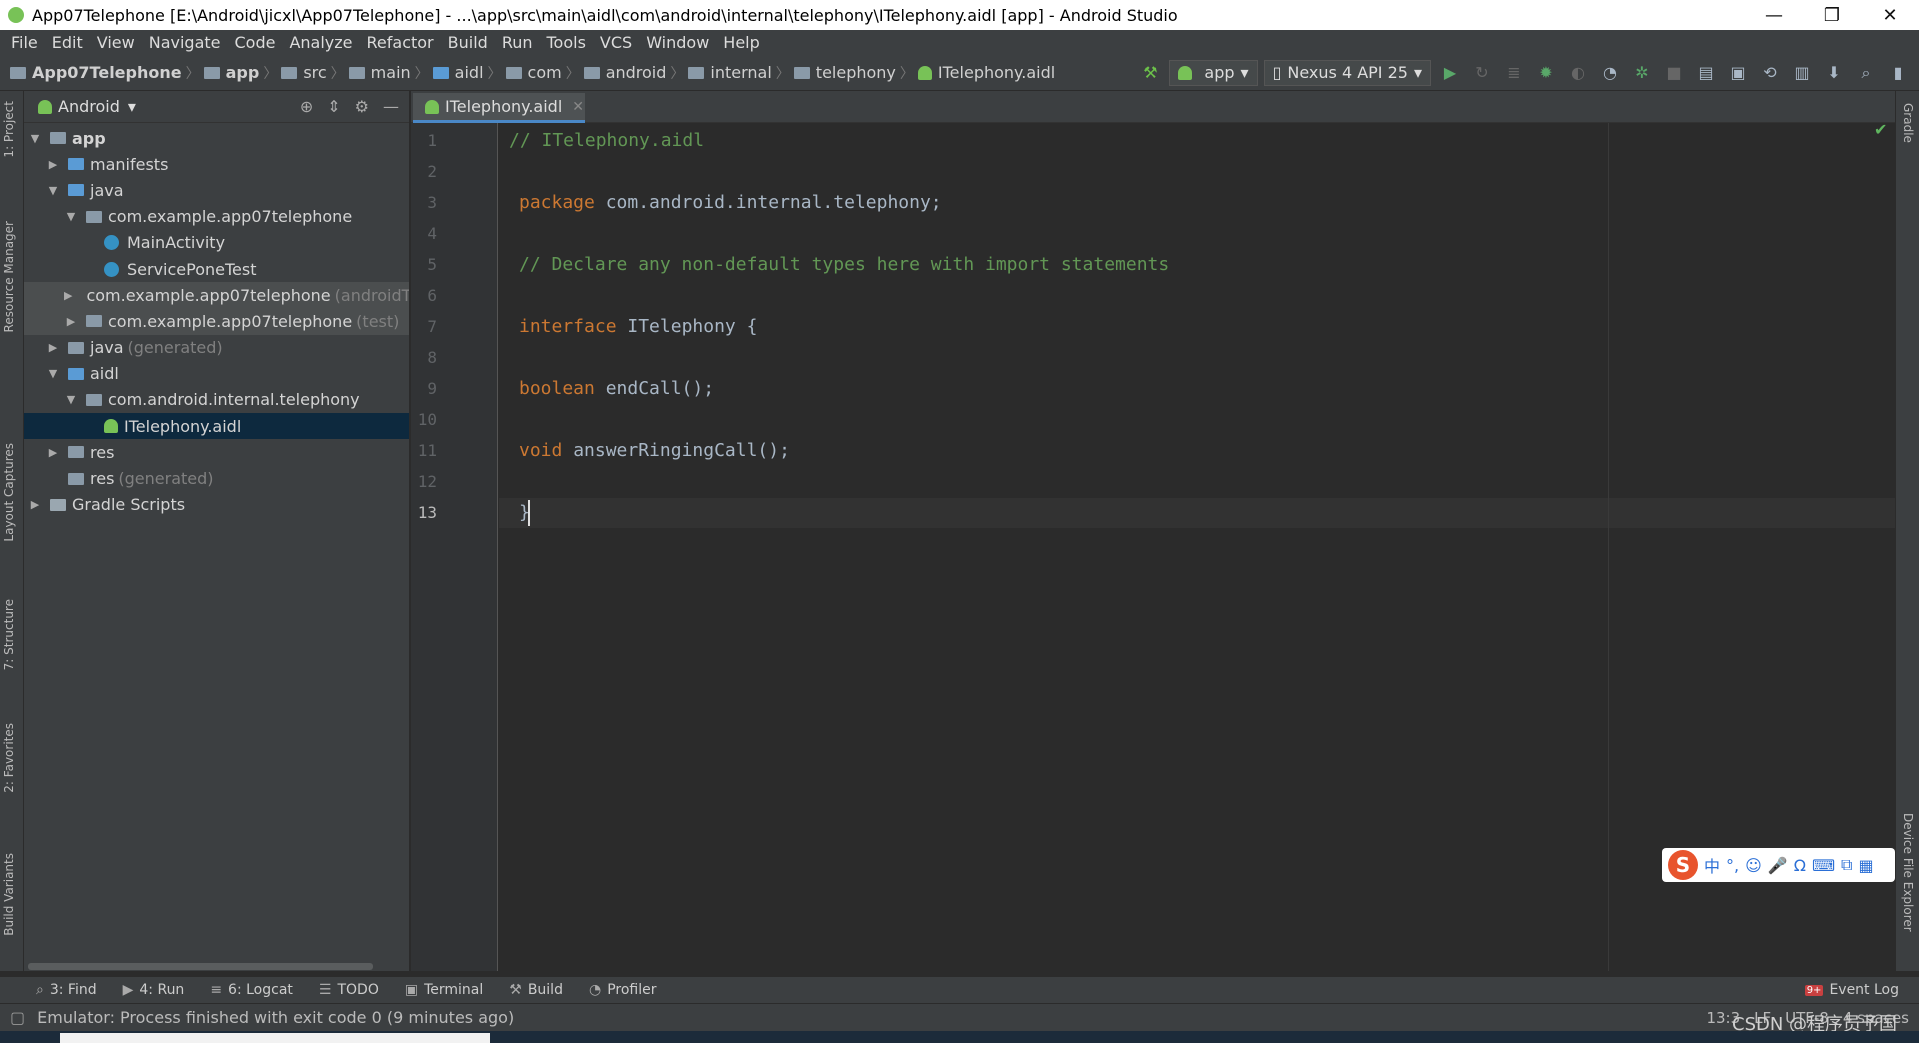 The image size is (1919, 1043). Describe the element at coordinates (216, 269) in the screenshot. I see `tree-item-servicepone: ServicePoneTest` at that location.